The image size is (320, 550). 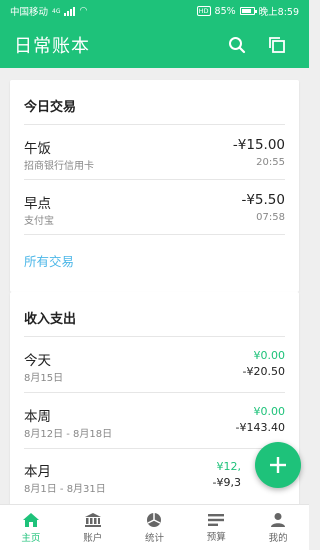 I want to click on transaction-row: 午饭 招商银行信用卡 -¥15.00 20:55, so click(x=154, y=159).